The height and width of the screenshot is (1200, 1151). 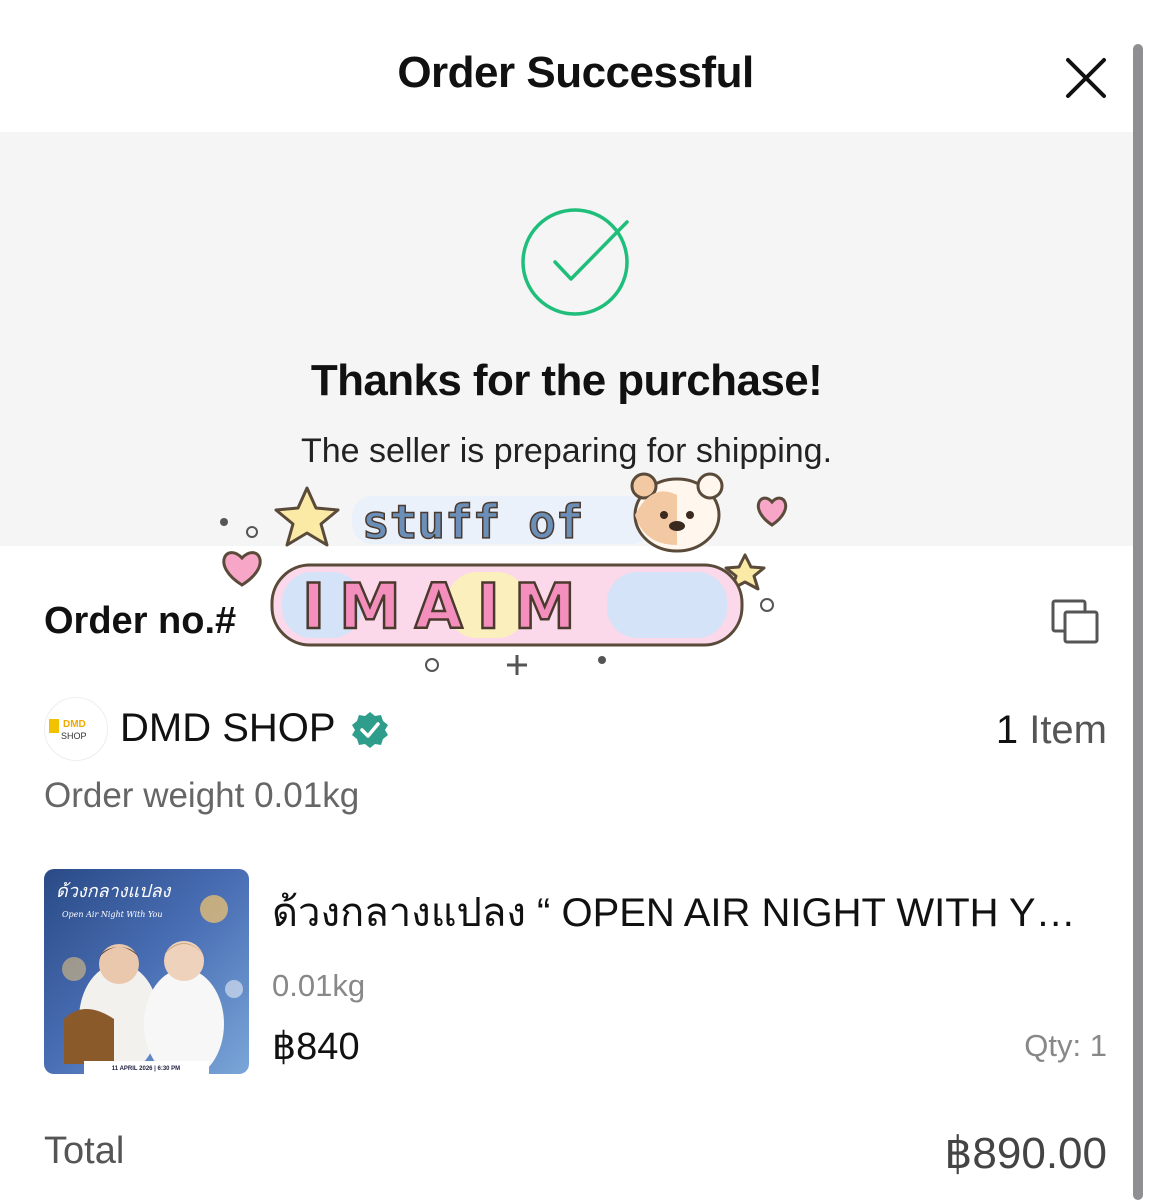 What do you see at coordinates (112, 914) in the screenshot?
I see `thumb-subtitle: Open Air Night With You` at bounding box center [112, 914].